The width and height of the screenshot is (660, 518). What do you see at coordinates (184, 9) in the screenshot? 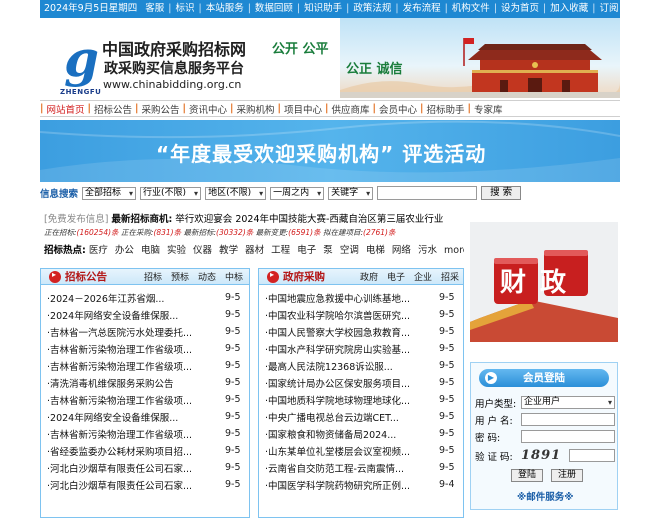
I see `topbar-link-biaoshi: 标识` at bounding box center [184, 9].